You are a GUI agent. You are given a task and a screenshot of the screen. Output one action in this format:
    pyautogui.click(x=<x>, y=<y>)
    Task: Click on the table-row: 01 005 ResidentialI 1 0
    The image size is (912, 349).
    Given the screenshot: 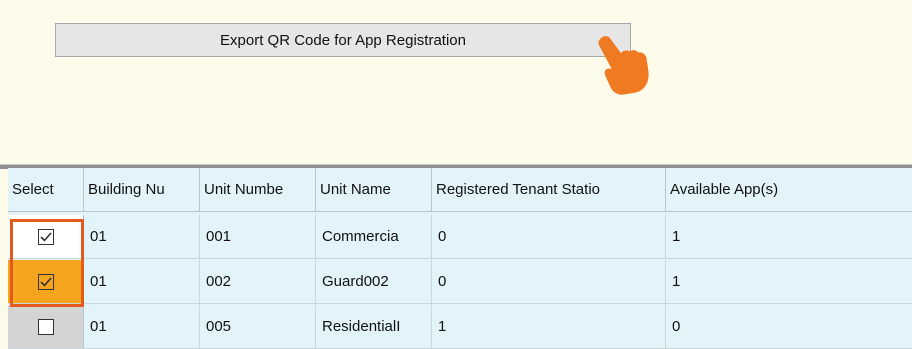 What is the action you would take?
    pyautogui.click(x=460, y=327)
    